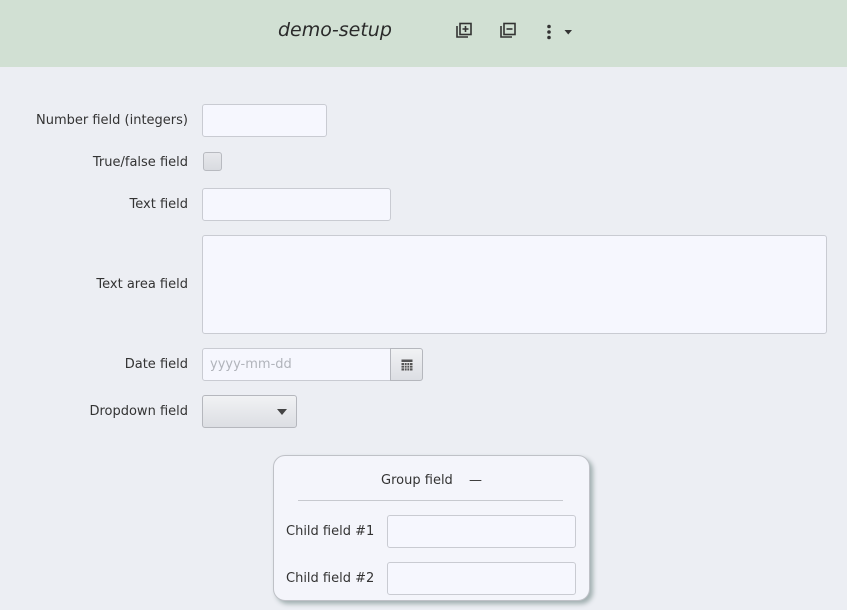 The image size is (847, 610). Describe the element at coordinates (142, 284) in the screenshot. I see `textarea-field-label: Text area field` at that location.